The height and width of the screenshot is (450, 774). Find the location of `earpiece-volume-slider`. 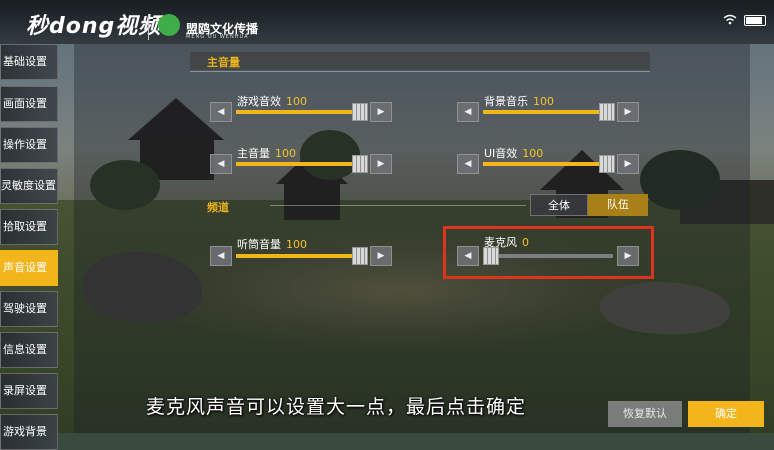

earpiece-volume-slider is located at coordinates (302, 256).